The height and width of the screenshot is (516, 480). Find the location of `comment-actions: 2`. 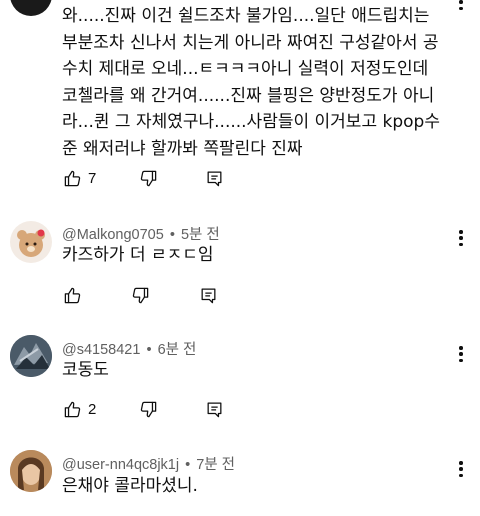

comment-actions: 2 is located at coordinates (143, 409).